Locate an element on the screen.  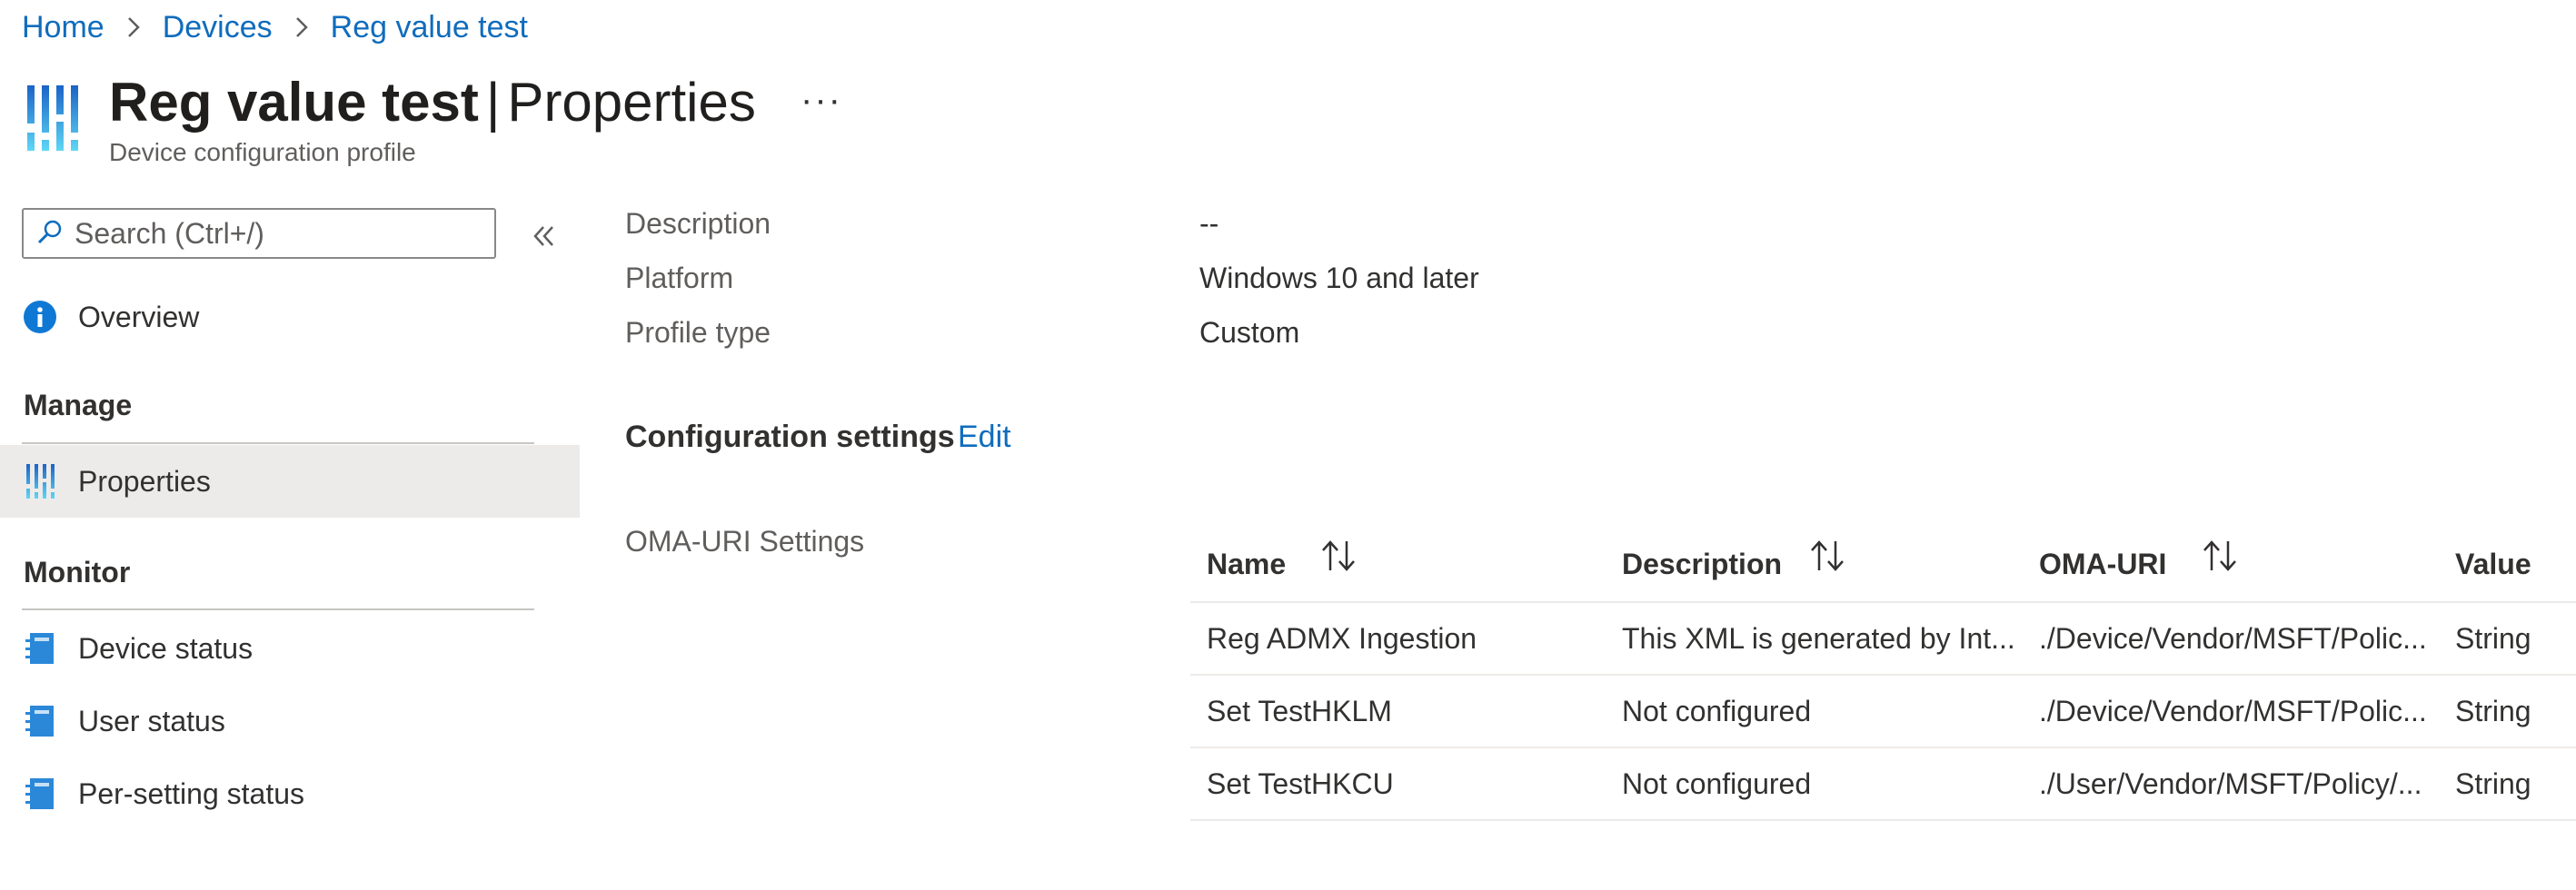
edit-link: Edit is located at coordinates (985, 437).